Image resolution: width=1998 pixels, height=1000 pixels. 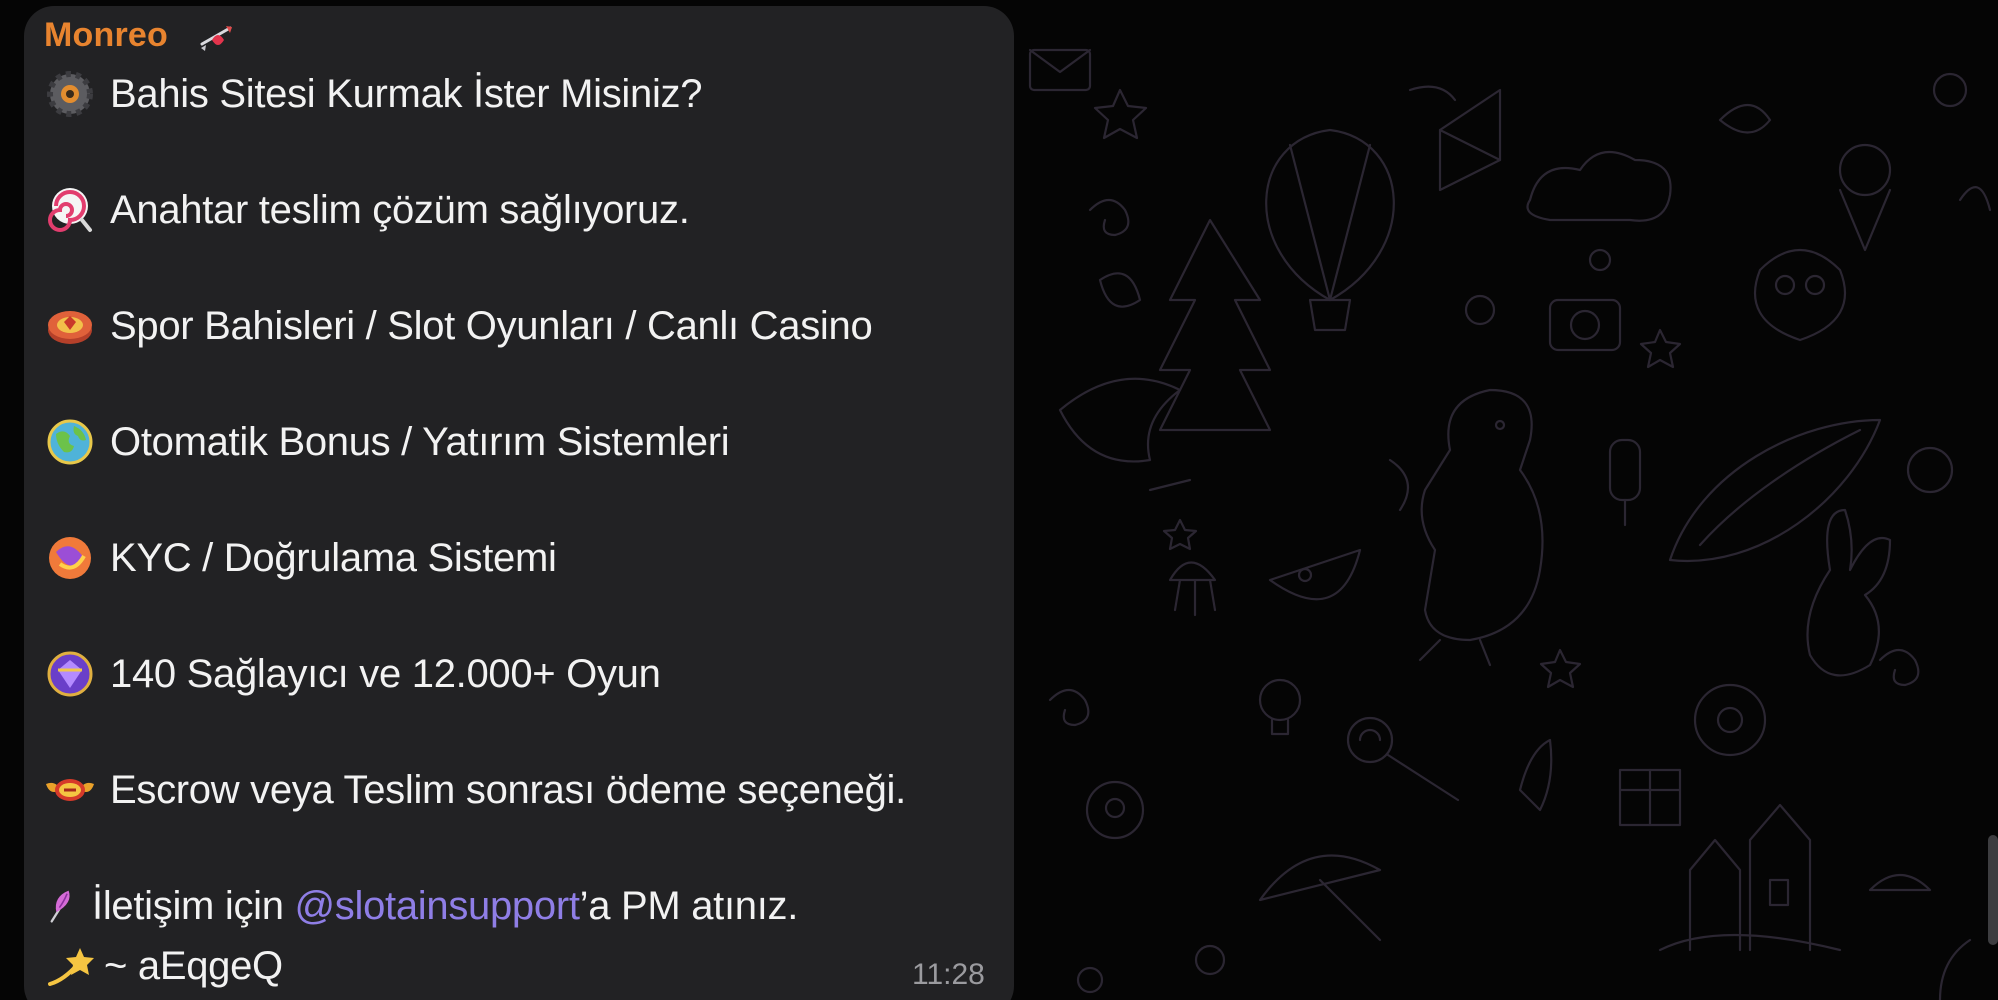 What do you see at coordinates (216, 38) in the screenshot?
I see `cupid-arrow-badge-icon` at bounding box center [216, 38].